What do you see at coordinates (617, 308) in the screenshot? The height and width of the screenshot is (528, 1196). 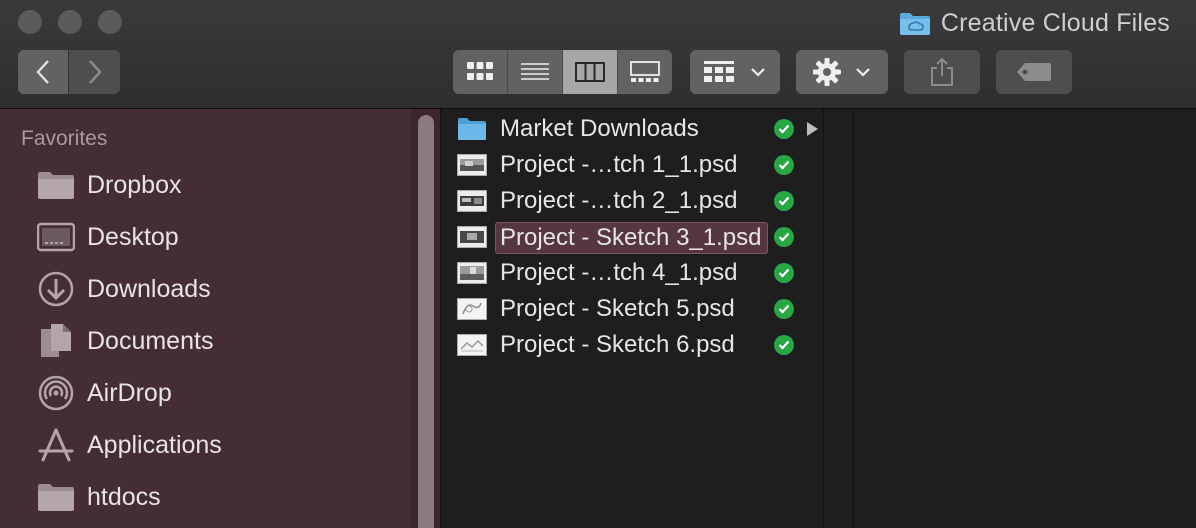 I see `file-name: Project - Sketch 5.psd` at bounding box center [617, 308].